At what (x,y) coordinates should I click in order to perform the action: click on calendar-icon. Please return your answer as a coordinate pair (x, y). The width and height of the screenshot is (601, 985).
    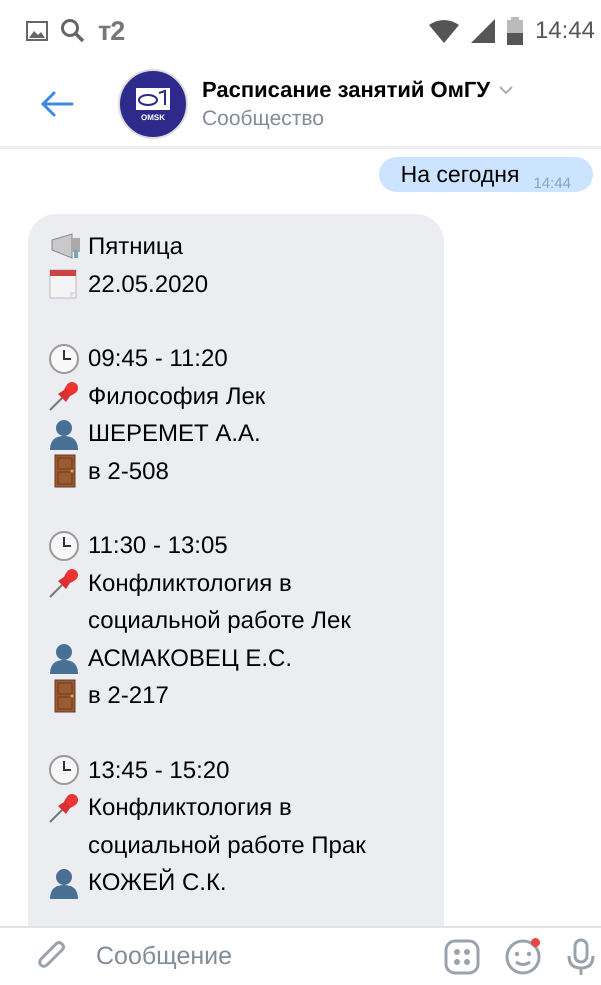
    Looking at the image, I should click on (63, 284).